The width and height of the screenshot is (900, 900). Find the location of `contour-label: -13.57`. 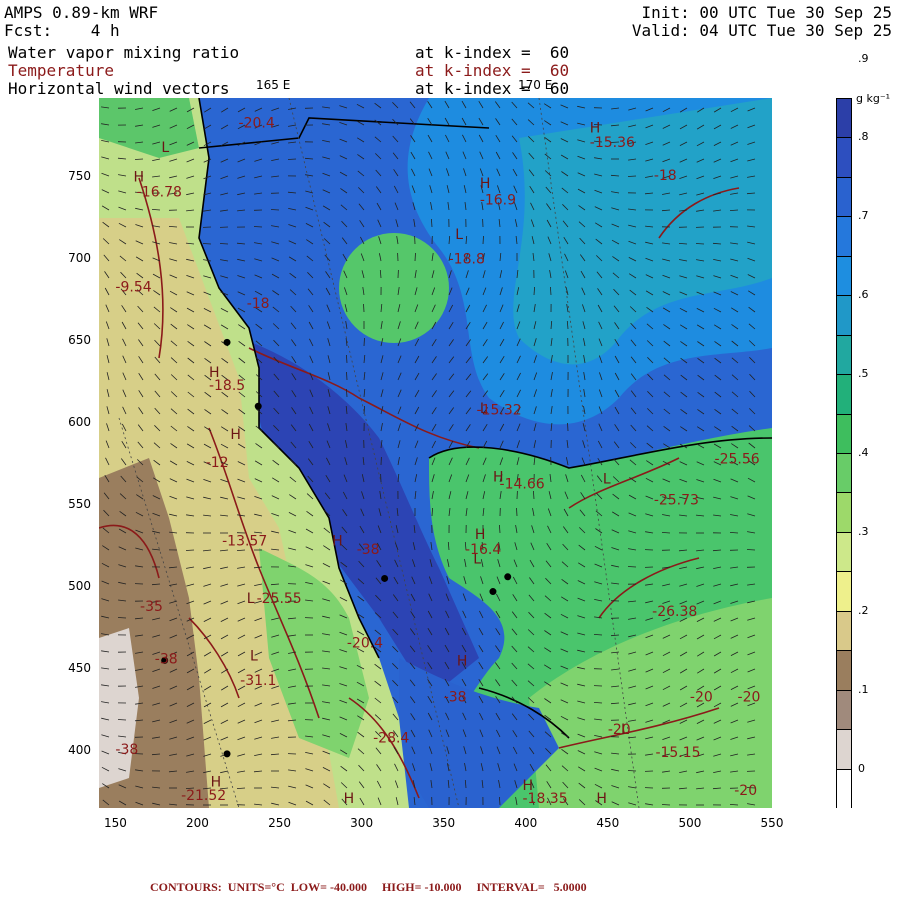

contour-label: -13.57 is located at coordinates (244, 542).